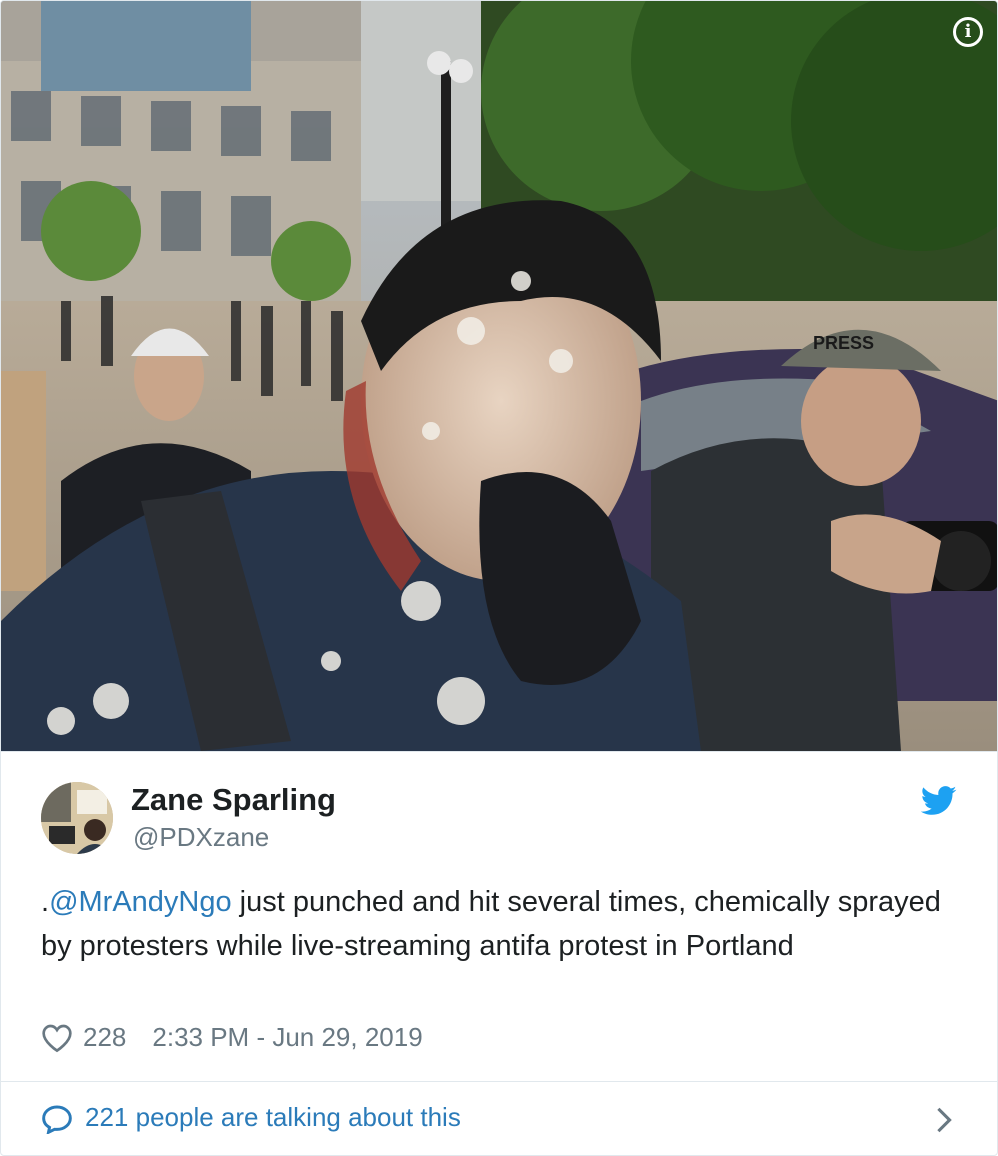  I want to click on twitter-bird-icon, so click(939, 801).